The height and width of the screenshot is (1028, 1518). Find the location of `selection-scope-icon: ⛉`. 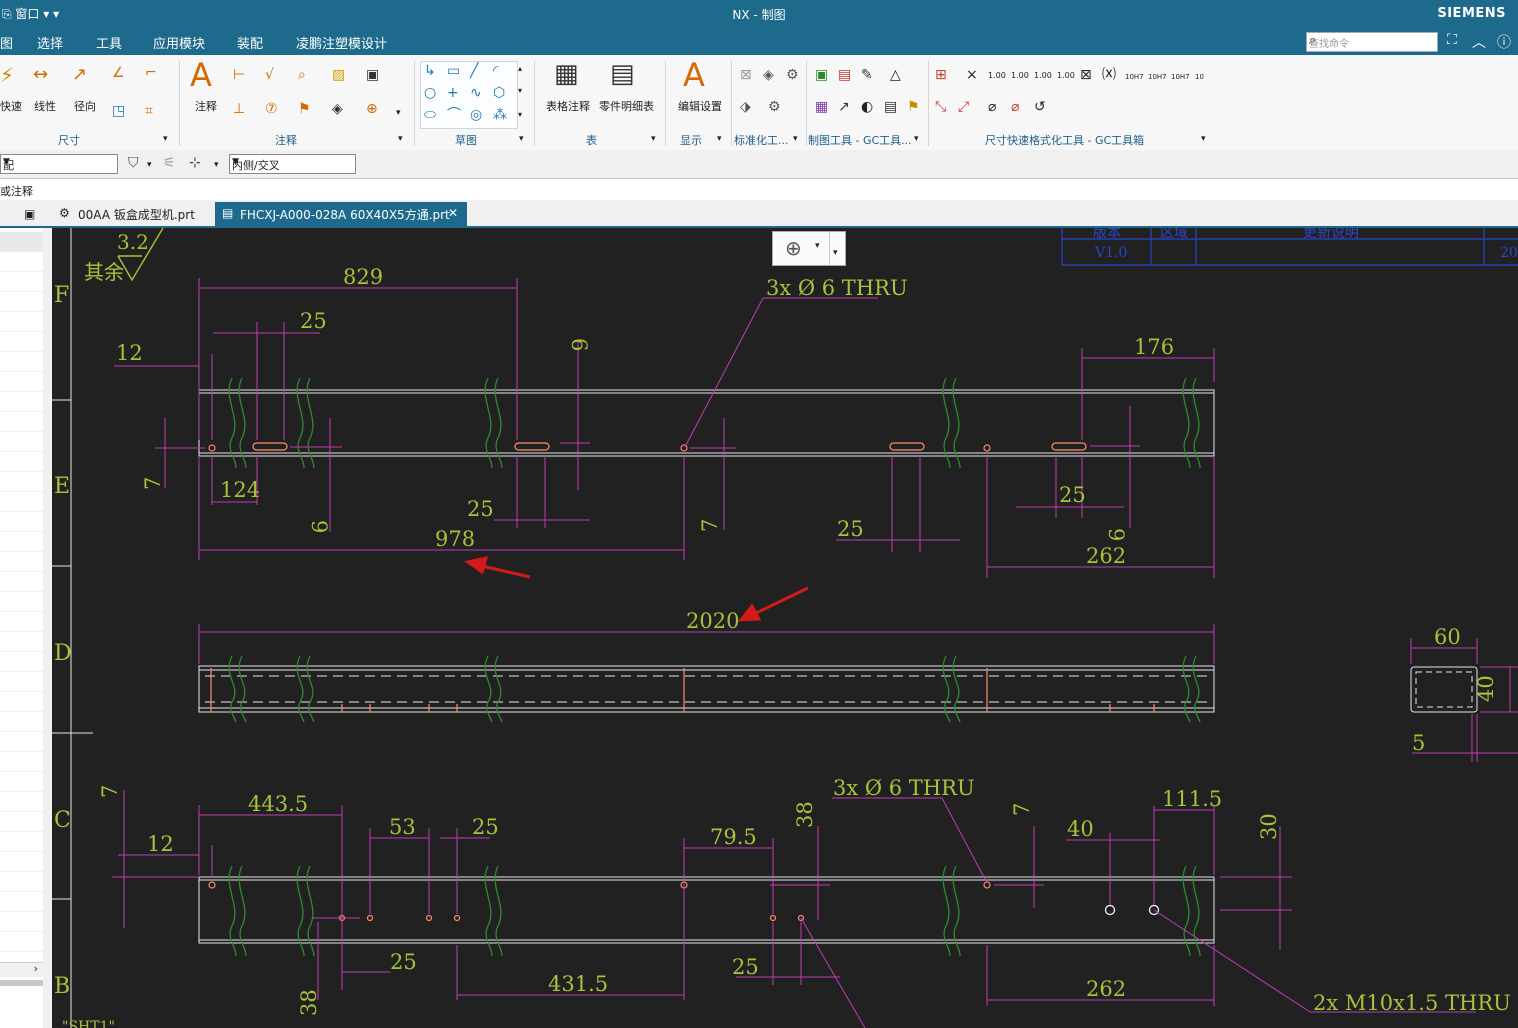

selection-scope-icon: ⛉ is located at coordinates (133, 163).